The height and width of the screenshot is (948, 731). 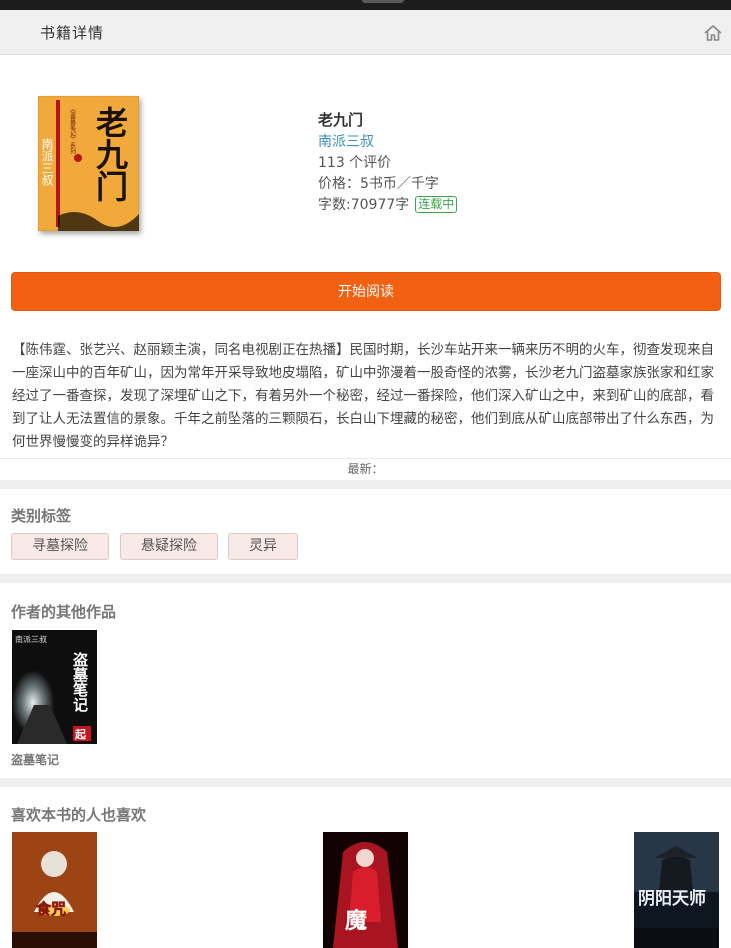 I want to click on word-count: 字数:70977字, so click(x=364, y=205).